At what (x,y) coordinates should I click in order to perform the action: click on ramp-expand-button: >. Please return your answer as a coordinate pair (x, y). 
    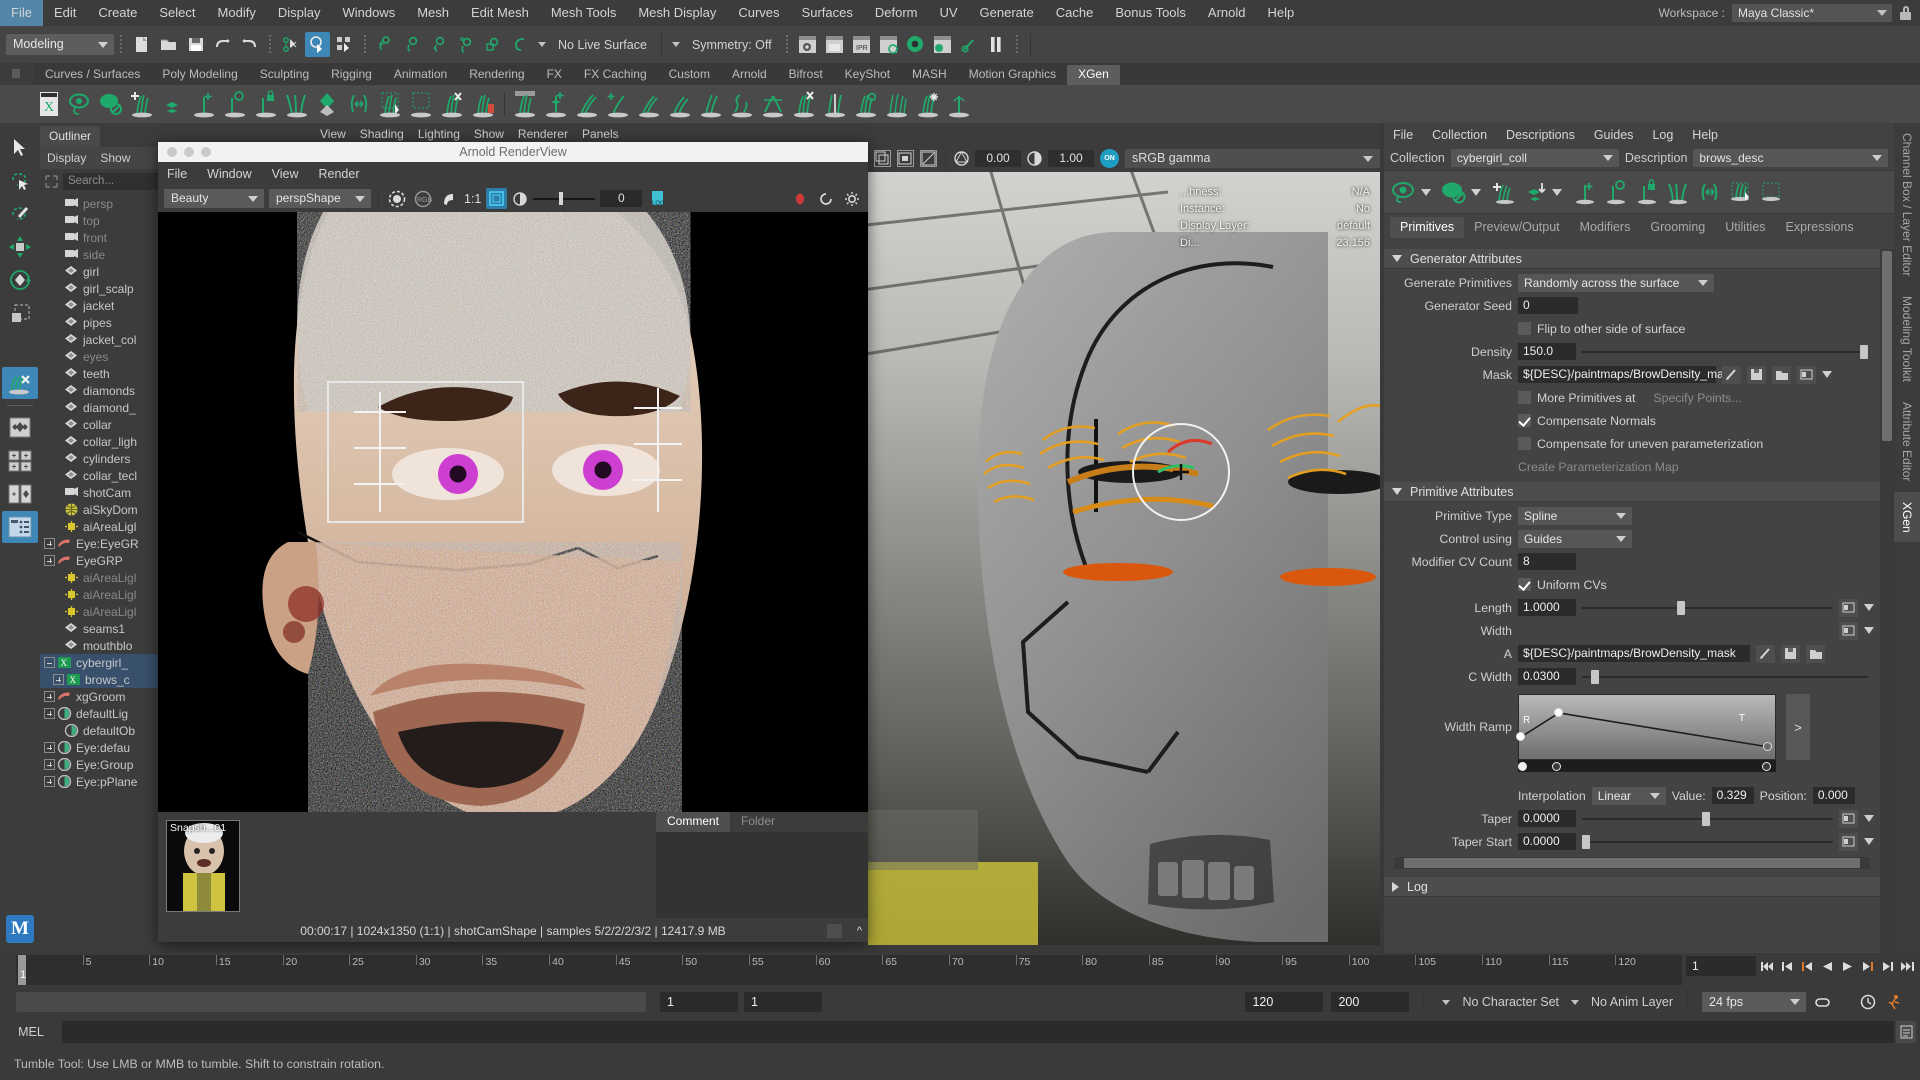
    Looking at the image, I should click on (1798, 727).